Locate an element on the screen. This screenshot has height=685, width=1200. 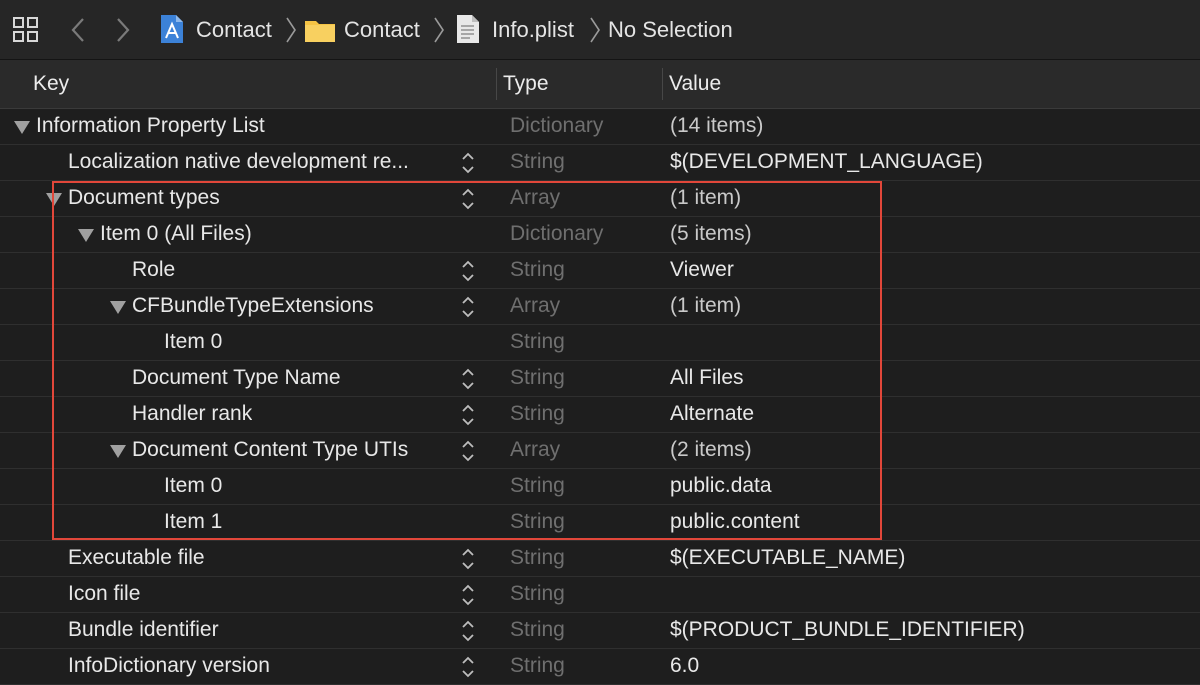
row-value: (14 items) is located at coordinates (717, 125).